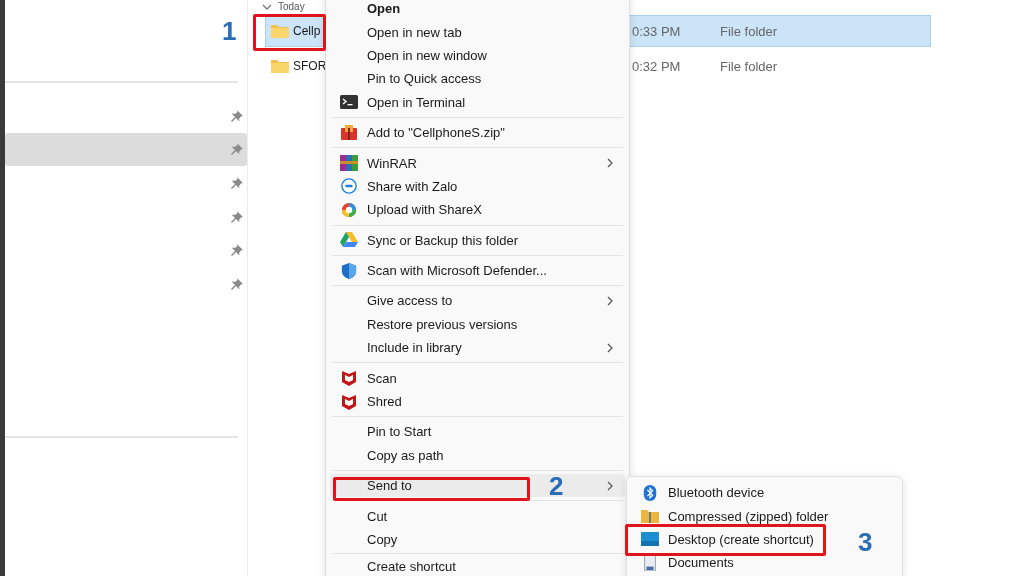  I want to click on step-number: 3, so click(865, 541).